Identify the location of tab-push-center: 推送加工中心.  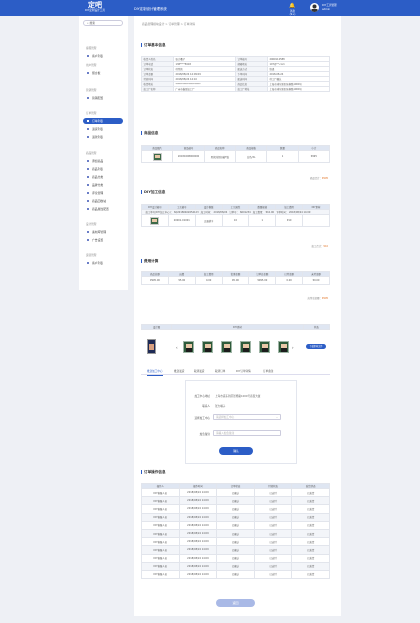
(155, 372).